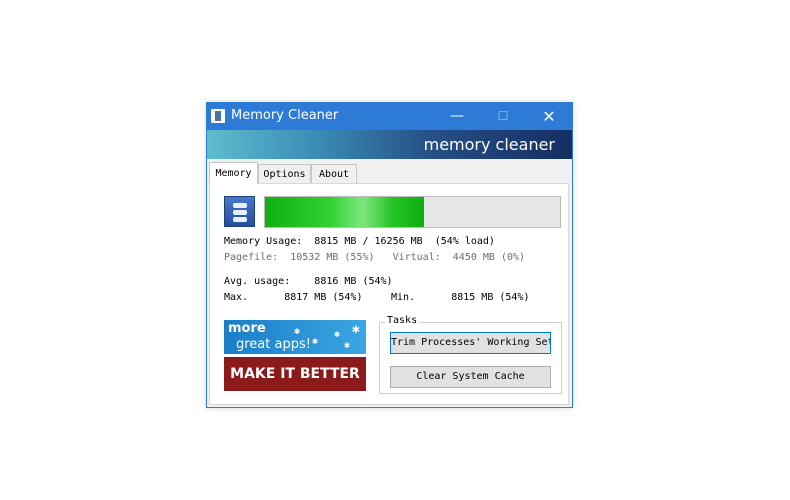  I want to click on max-usage-text: Max. 8817 MB (54%), so click(293, 297).